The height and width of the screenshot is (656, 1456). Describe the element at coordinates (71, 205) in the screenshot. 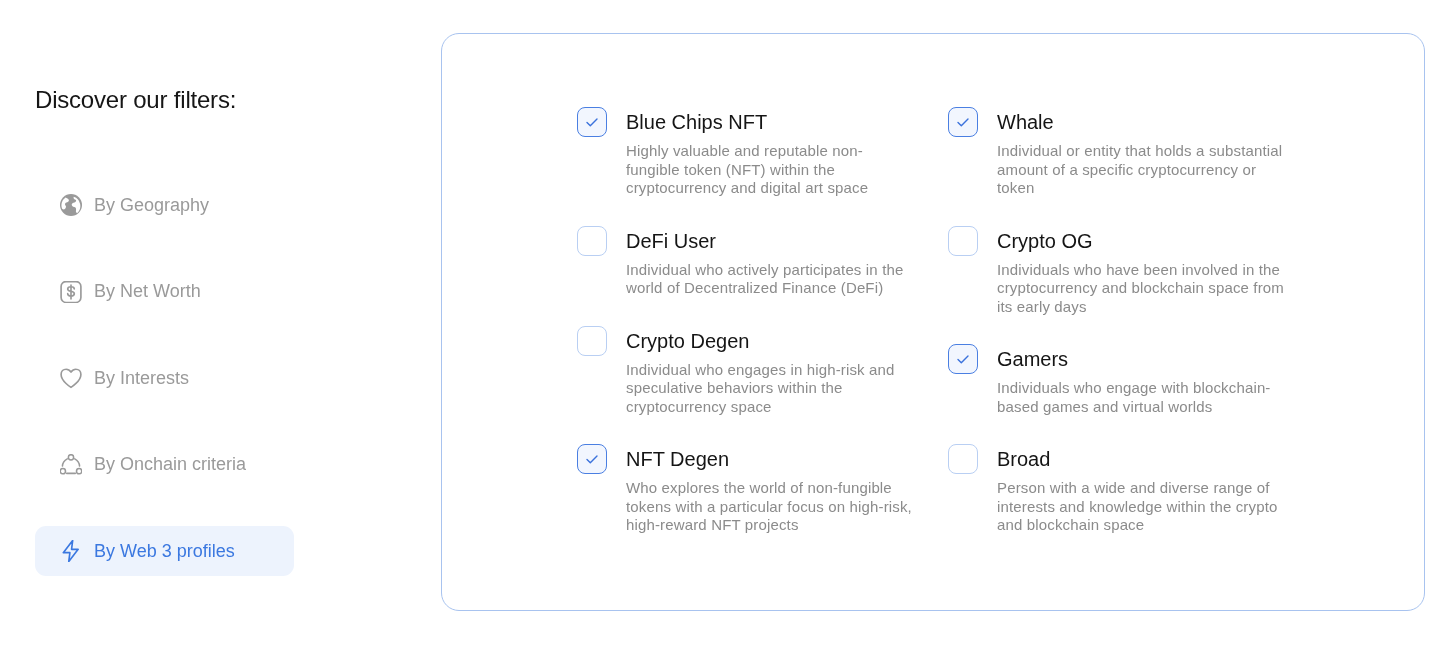

I see `globe-icon` at that location.